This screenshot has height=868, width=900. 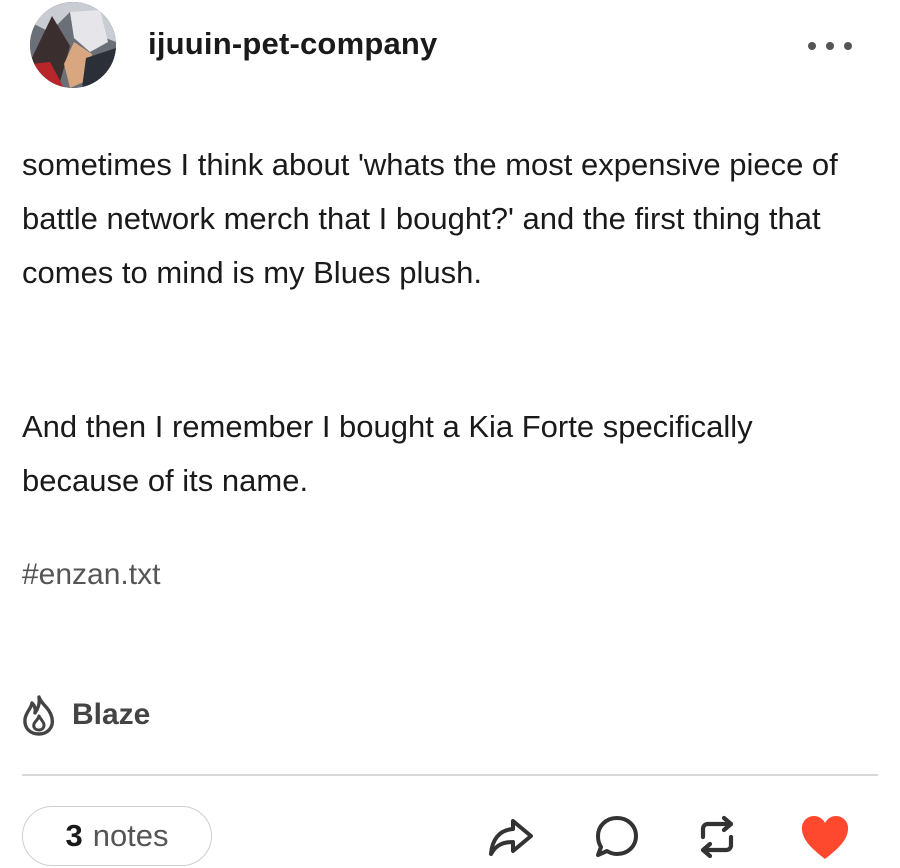 I want to click on reblog-button, so click(x=717, y=837).